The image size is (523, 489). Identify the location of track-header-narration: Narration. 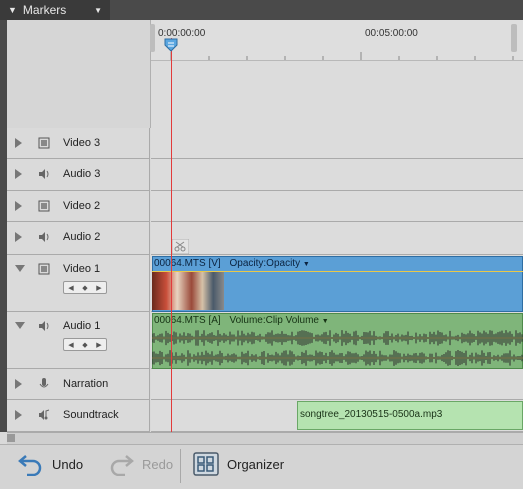
(78, 384).